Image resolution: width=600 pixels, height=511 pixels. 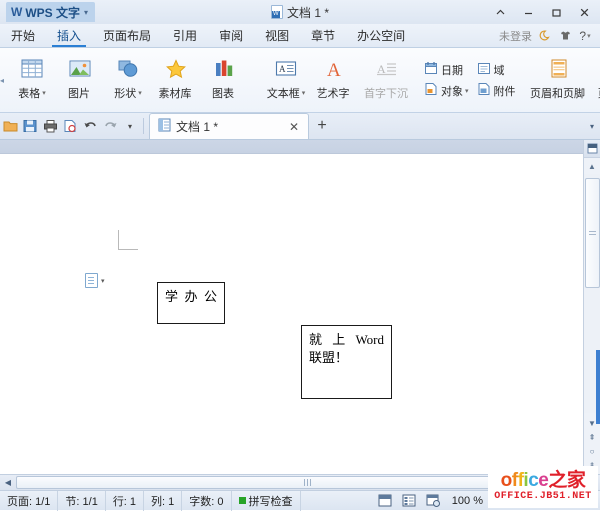 I want to click on outline-view-button, so click(x=409, y=501).